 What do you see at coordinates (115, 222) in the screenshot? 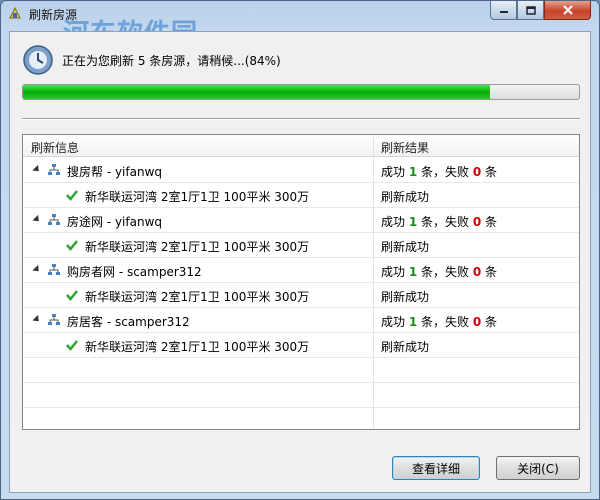
I see `site-name: 房途网 - yifanwq` at bounding box center [115, 222].